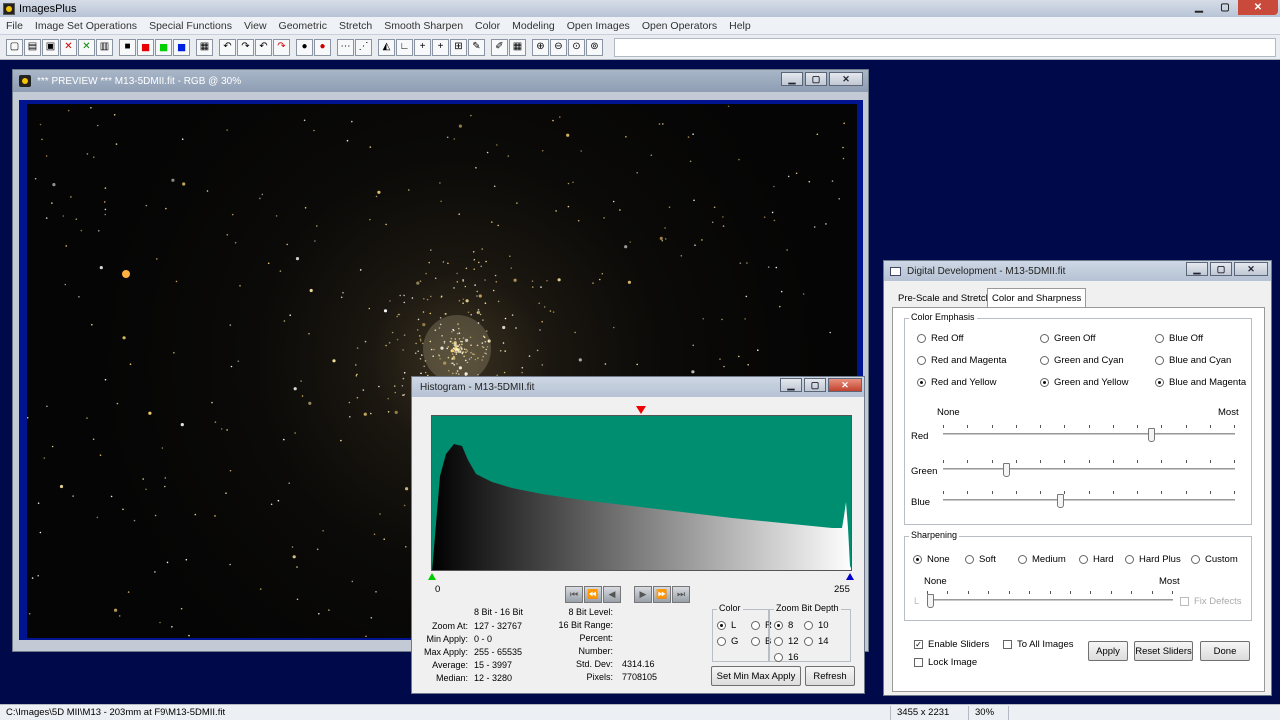 The width and height of the screenshot is (1280, 720). Describe the element at coordinates (204, 47) in the screenshot. I see `grid-icon: ▦` at that location.